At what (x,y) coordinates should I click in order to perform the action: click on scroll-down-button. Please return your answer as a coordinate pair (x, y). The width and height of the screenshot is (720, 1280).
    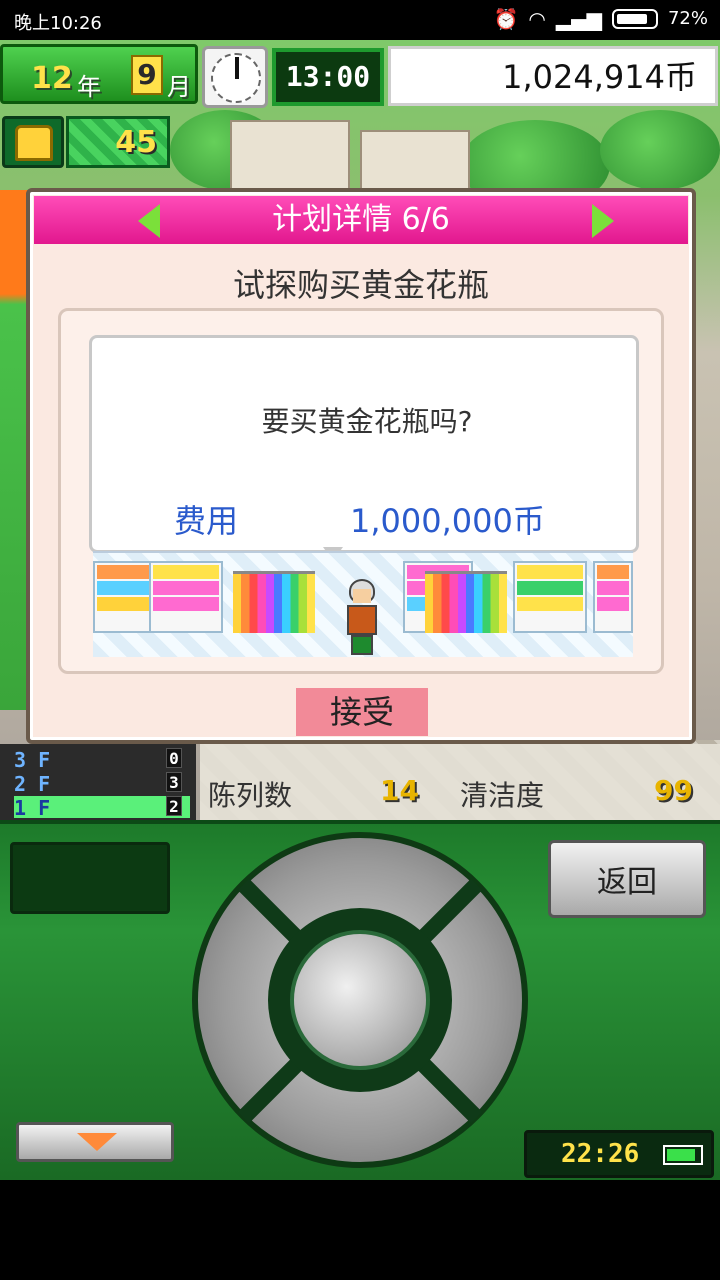
    Looking at the image, I should click on (95, 1142).